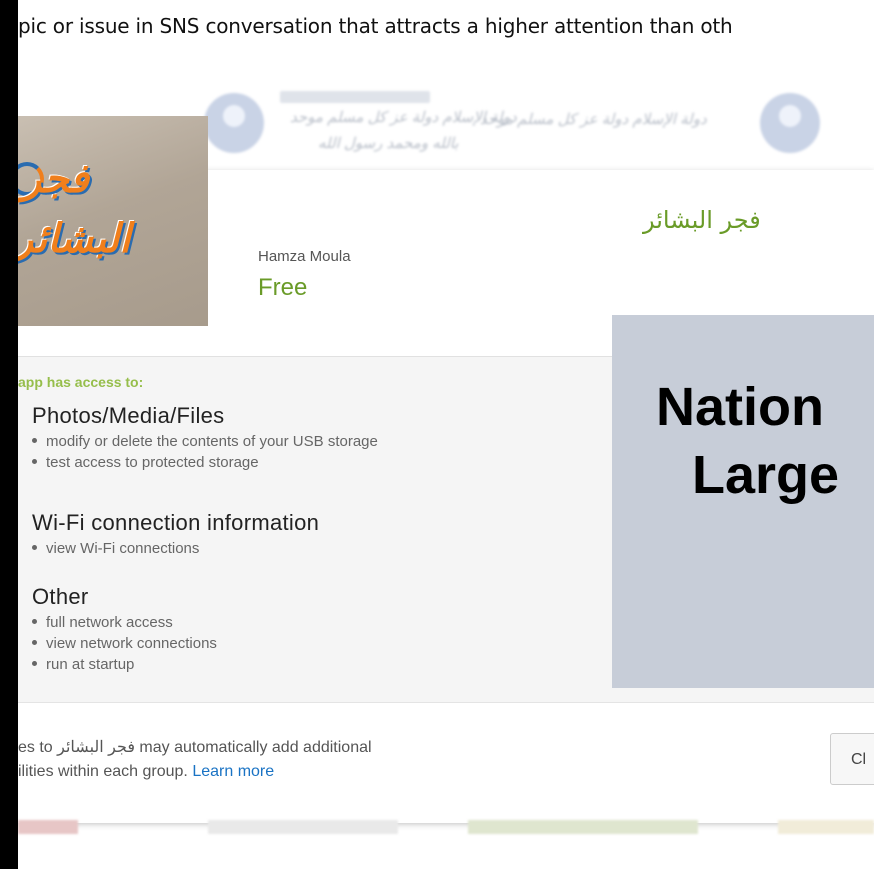 Image resolution: width=874 pixels, height=869 pixels. What do you see at coordinates (446, 827) in the screenshot?
I see `background-bottom-strip` at bounding box center [446, 827].